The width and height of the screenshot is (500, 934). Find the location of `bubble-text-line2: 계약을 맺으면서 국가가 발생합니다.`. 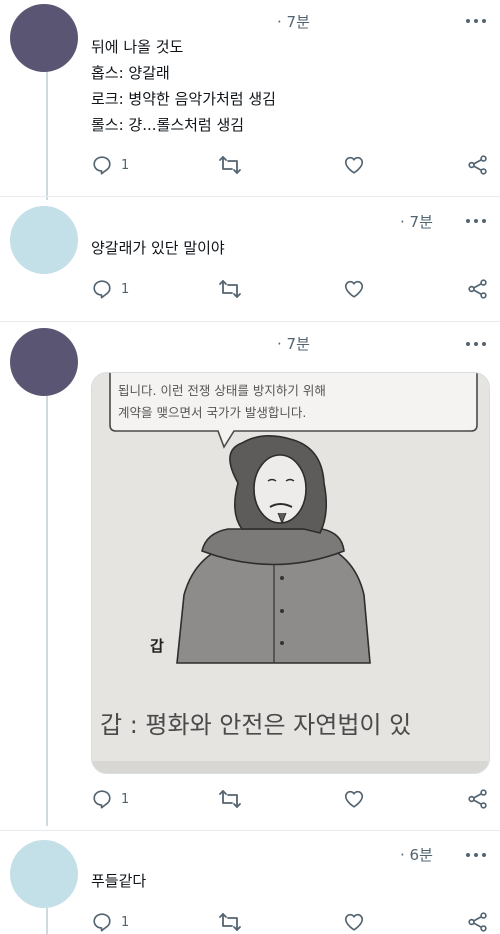

bubble-text-line2: 계약을 맺으면서 국가가 발생합니다. is located at coordinates (212, 412).